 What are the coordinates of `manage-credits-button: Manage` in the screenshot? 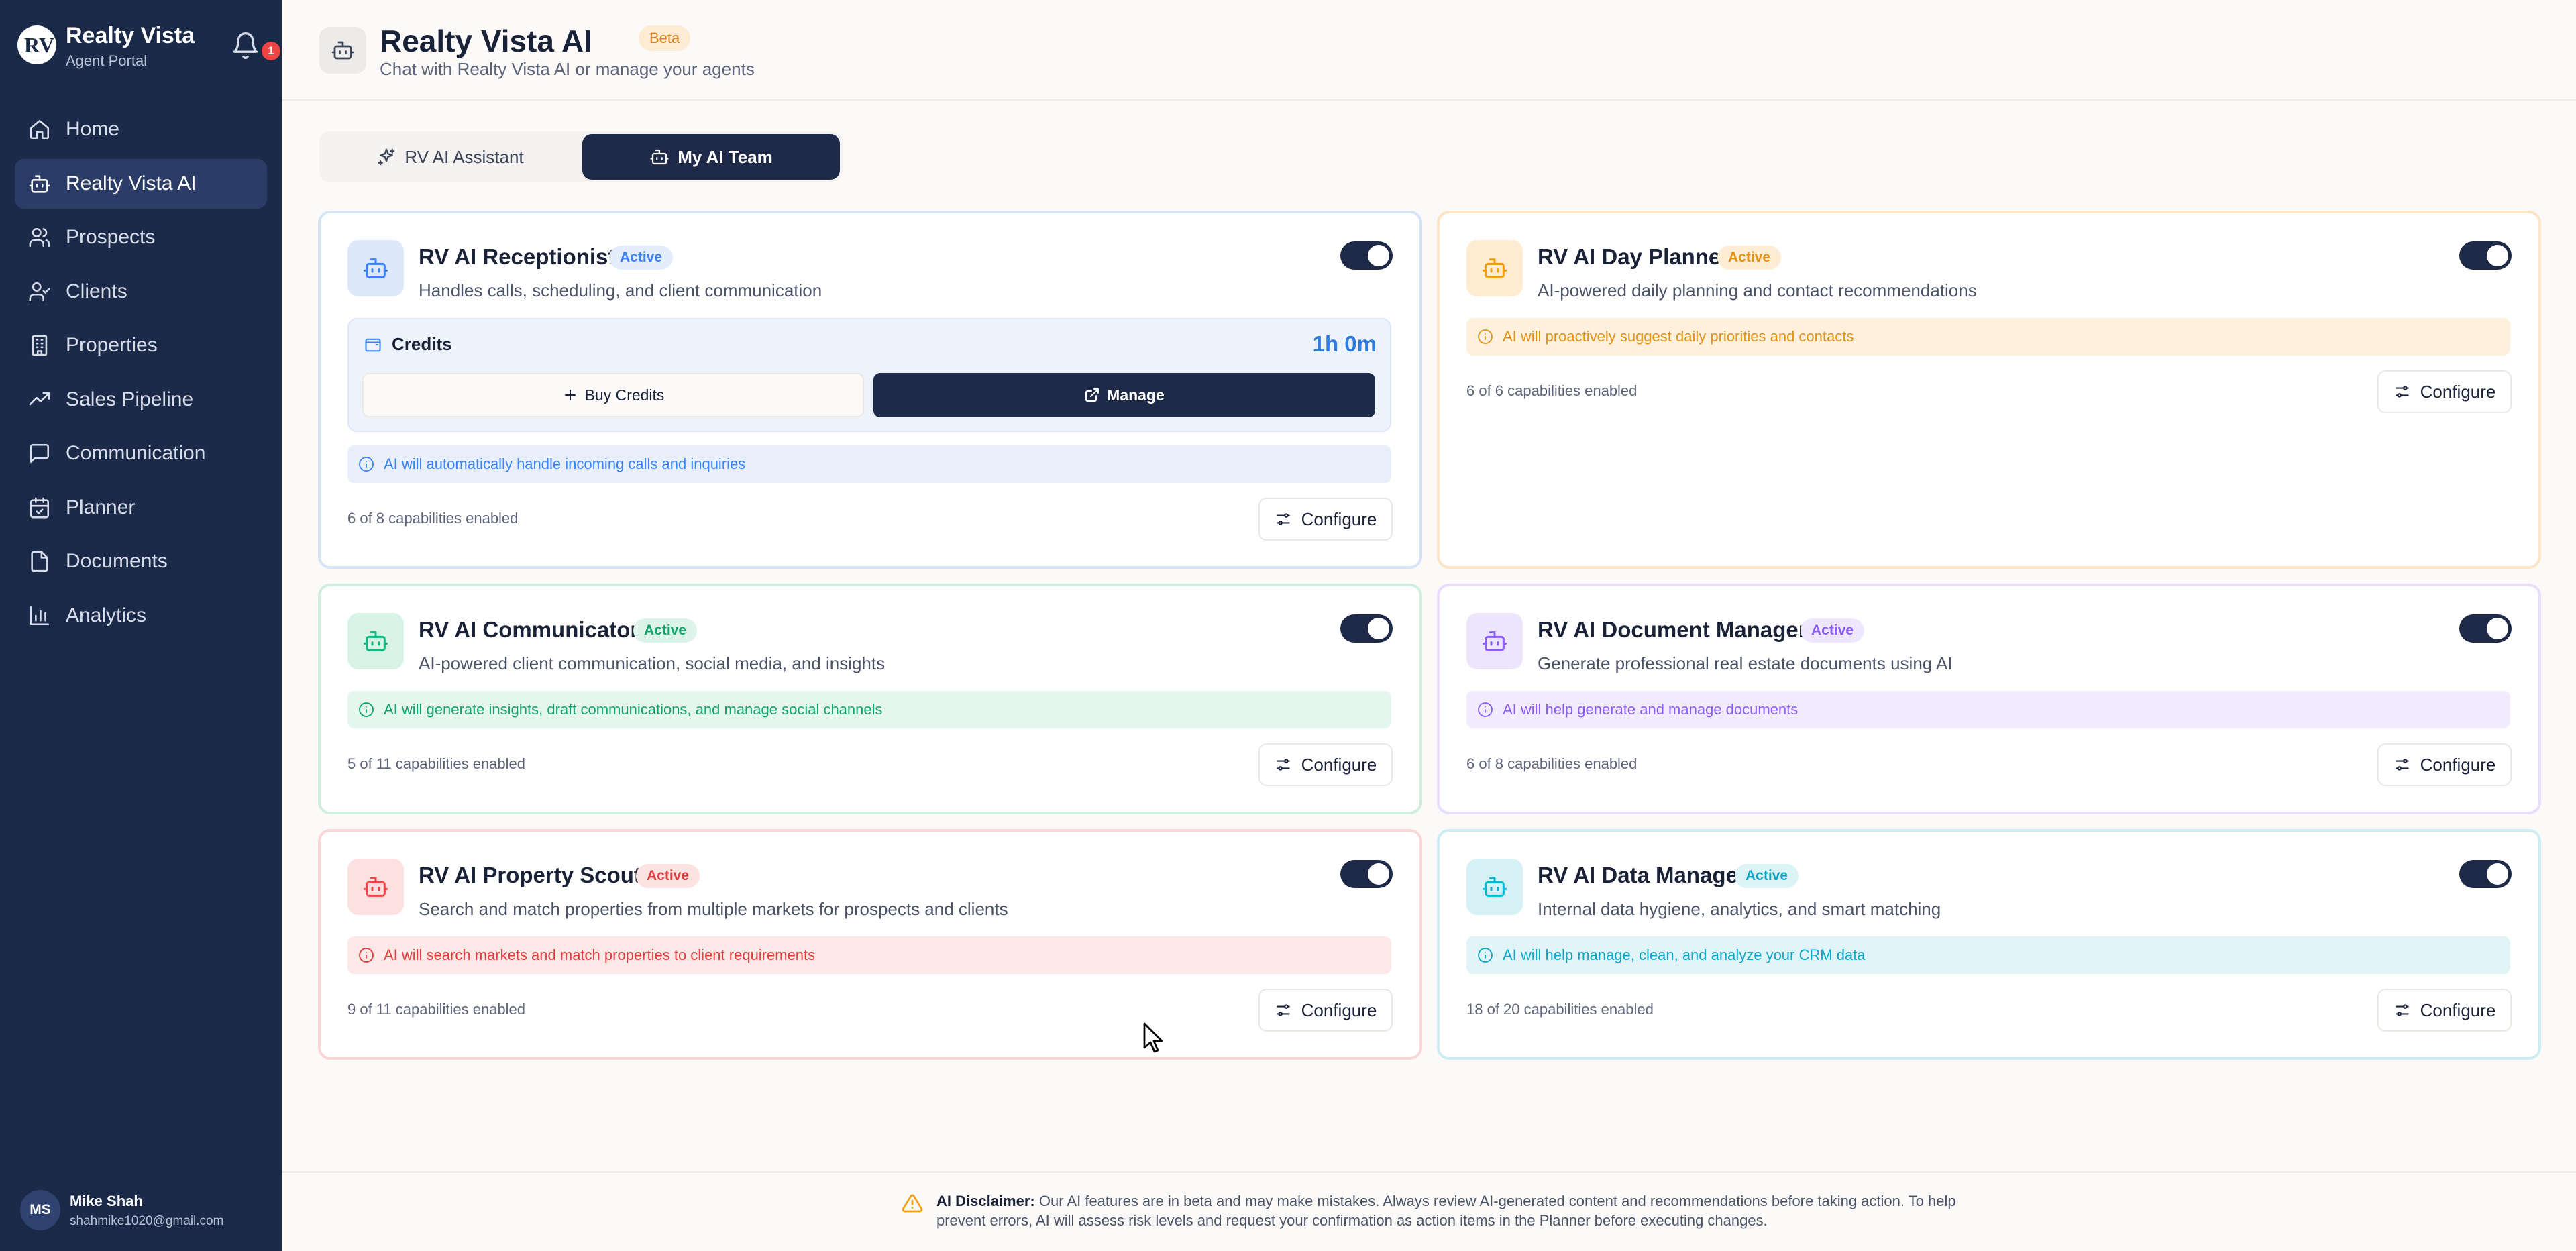 It's located at (1124, 395).